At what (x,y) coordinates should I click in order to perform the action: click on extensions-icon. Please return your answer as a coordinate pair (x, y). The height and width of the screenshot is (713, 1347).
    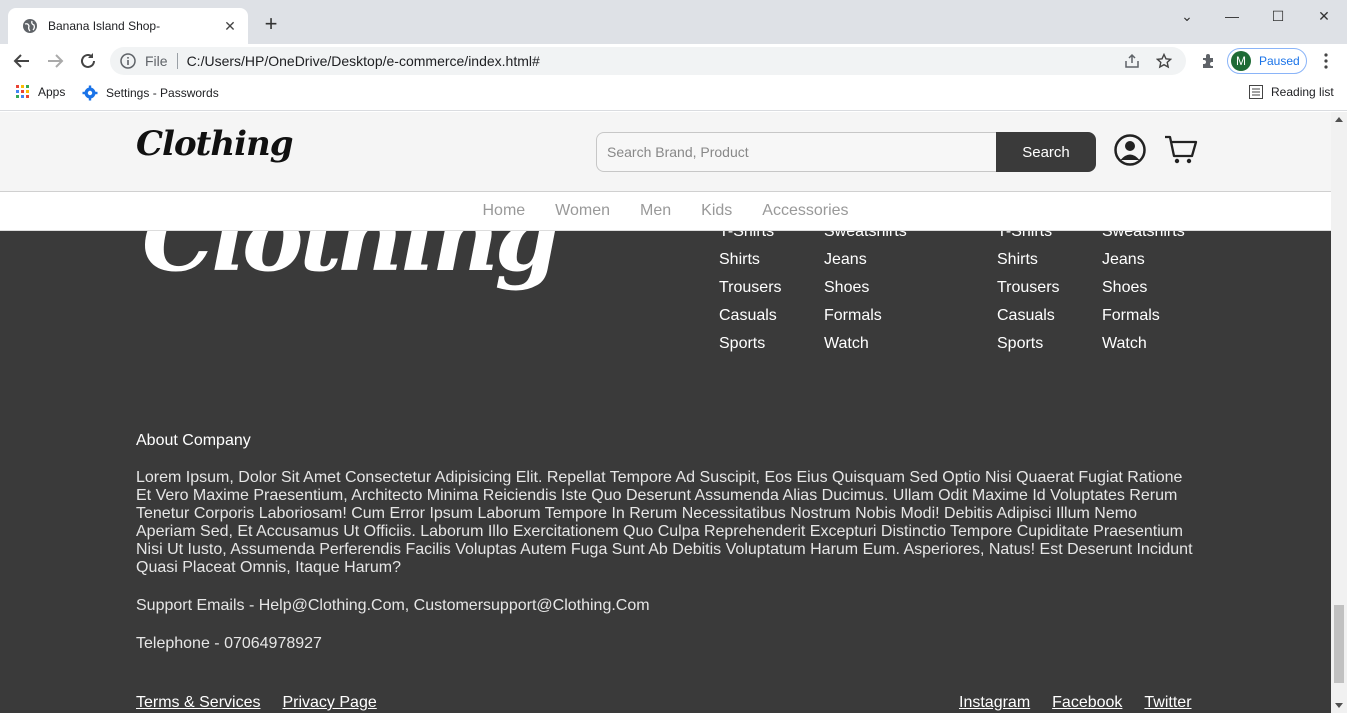
    Looking at the image, I should click on (1208, 61).